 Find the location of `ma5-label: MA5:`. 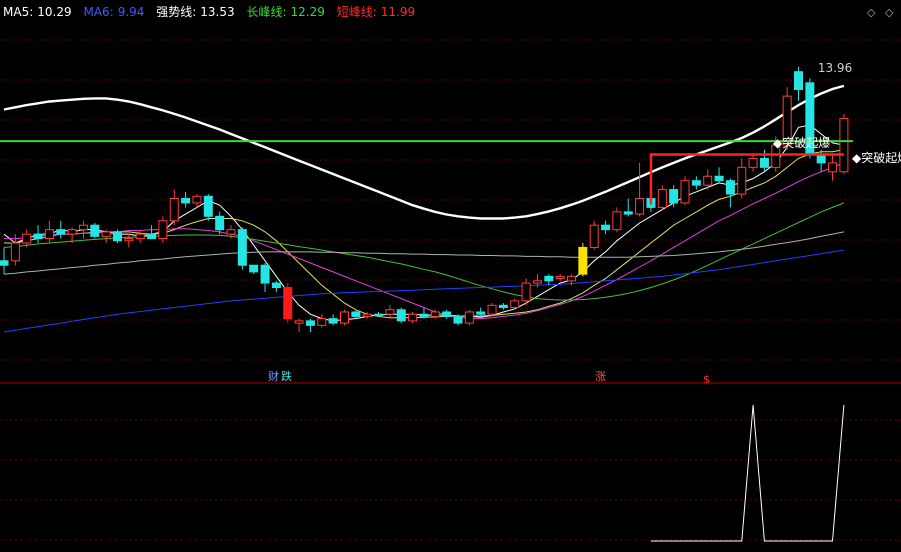

ma5-label: MA5: is located at coordinates (18, 12).